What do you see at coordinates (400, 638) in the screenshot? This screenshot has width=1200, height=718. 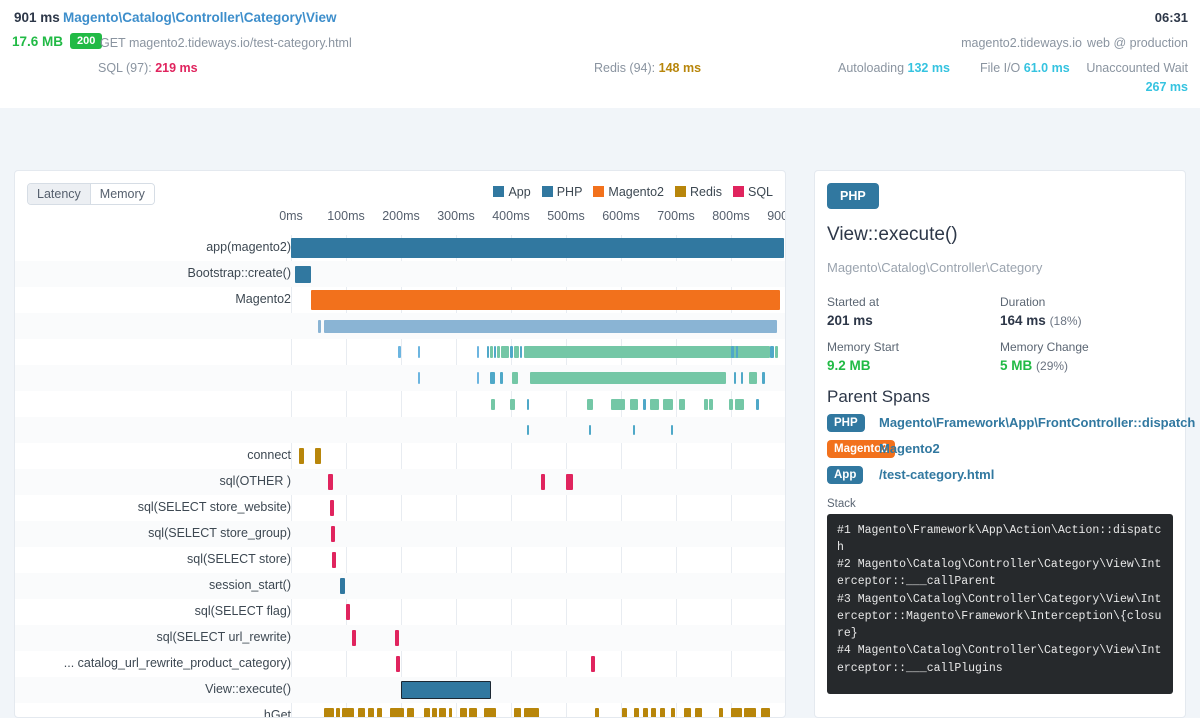 I see `timeline-row: sql(SELECT url_rewrite)` at bounding box center [400, 638].